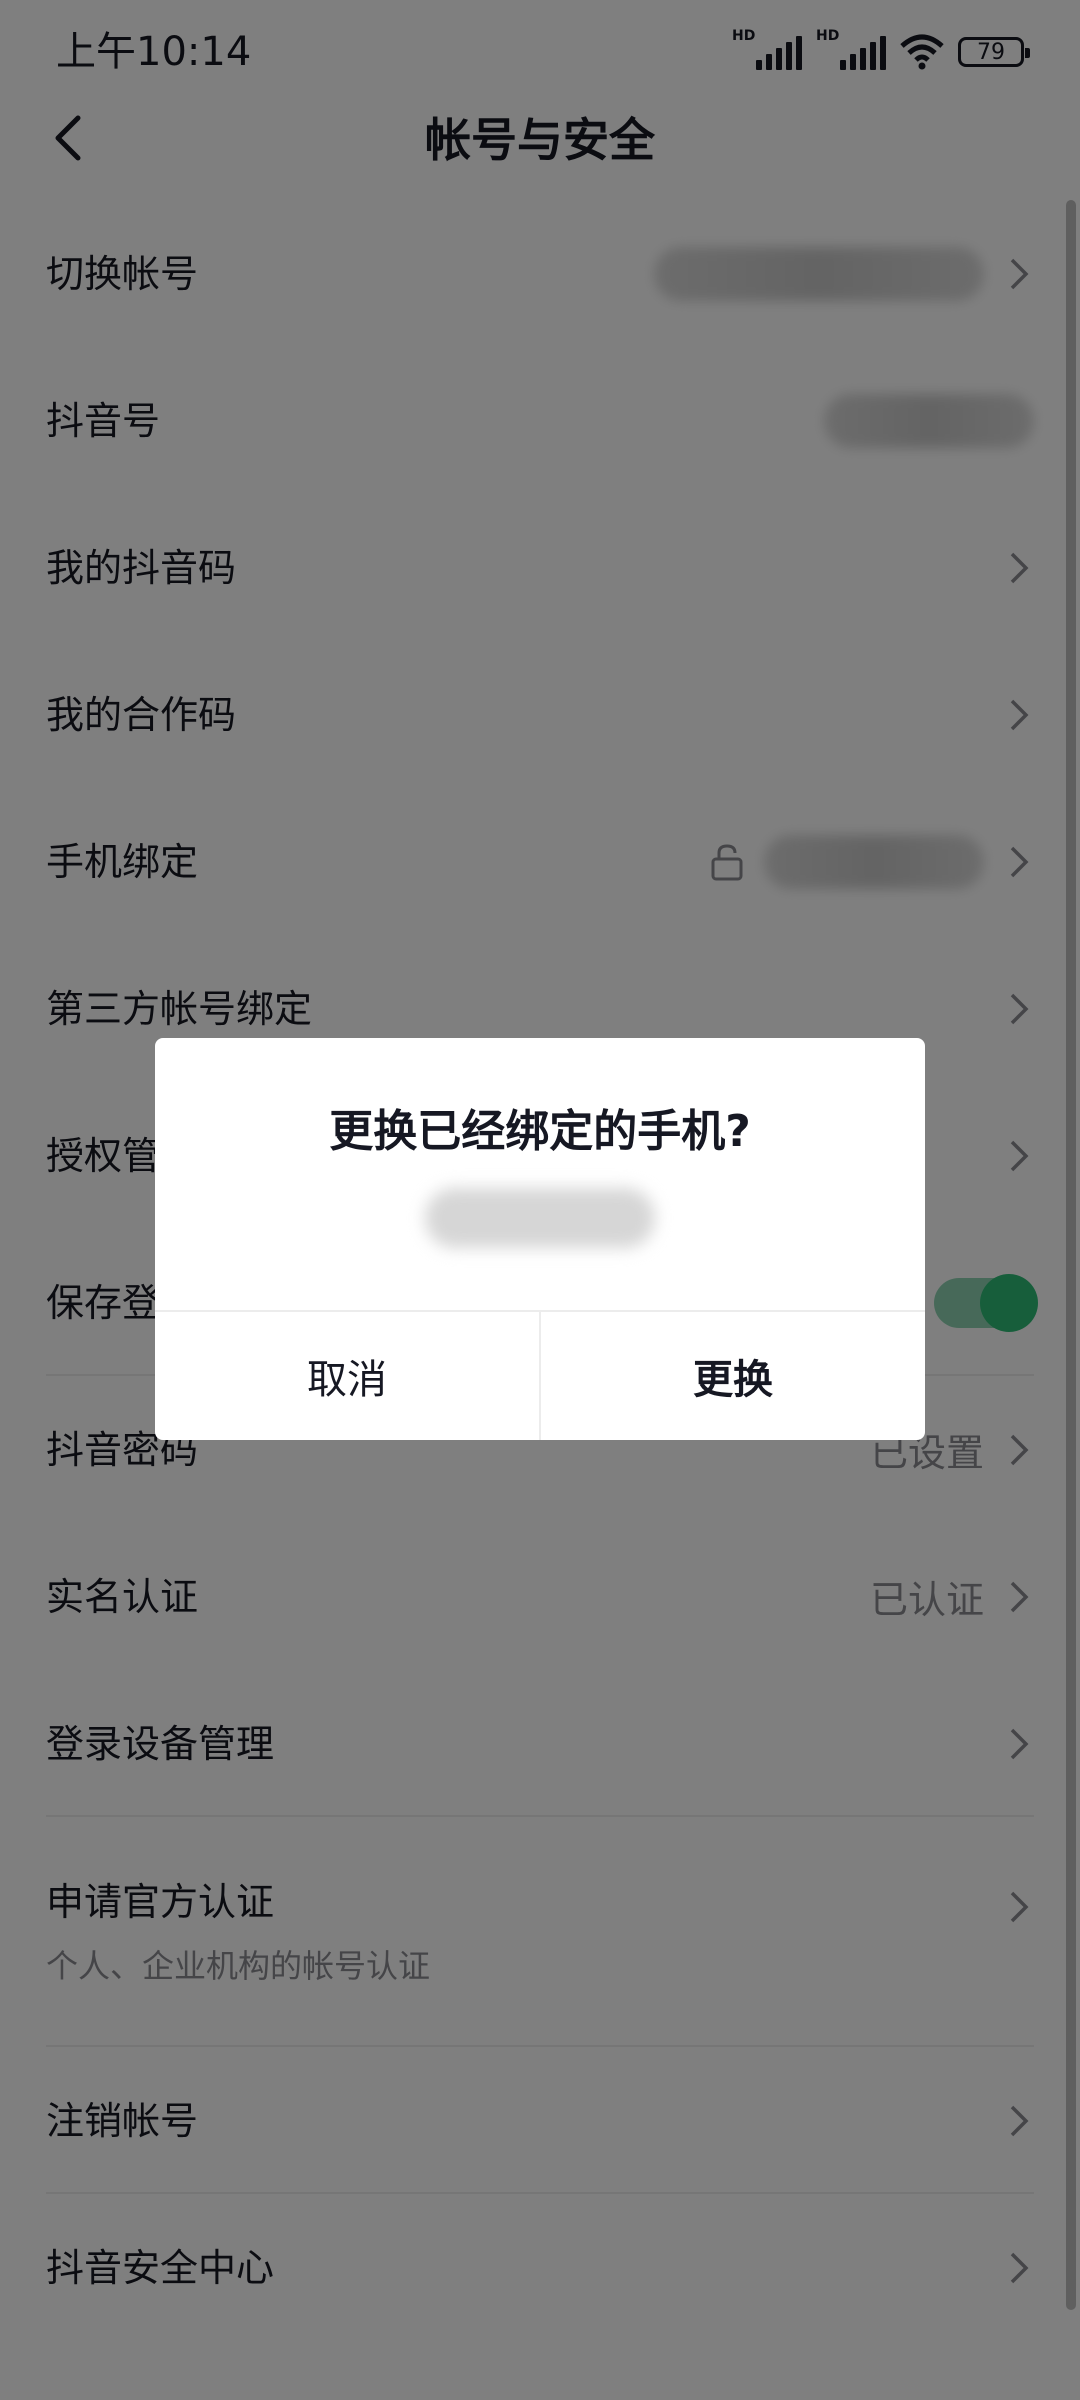  Describe the element at coordinates (1071, 1255) in the screenshot. I see `scrollbar` at that location.